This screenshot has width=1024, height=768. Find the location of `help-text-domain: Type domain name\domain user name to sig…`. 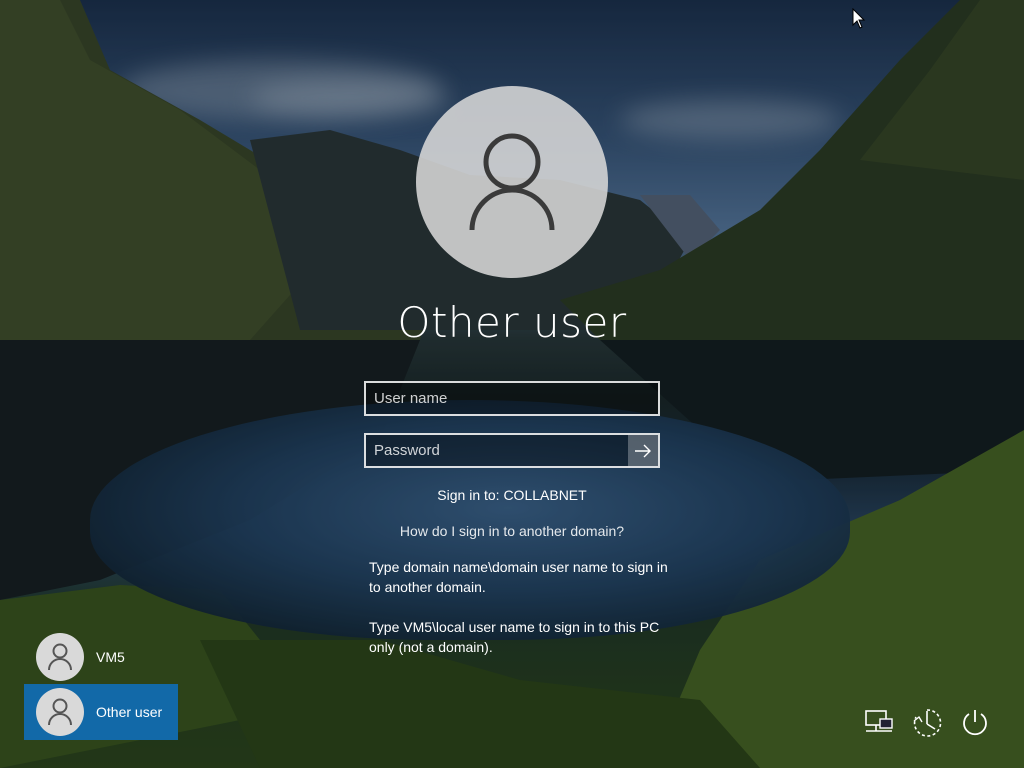

help-text-domain: Type domain name\domain user name to sig… is located at coordinates (518, 577).